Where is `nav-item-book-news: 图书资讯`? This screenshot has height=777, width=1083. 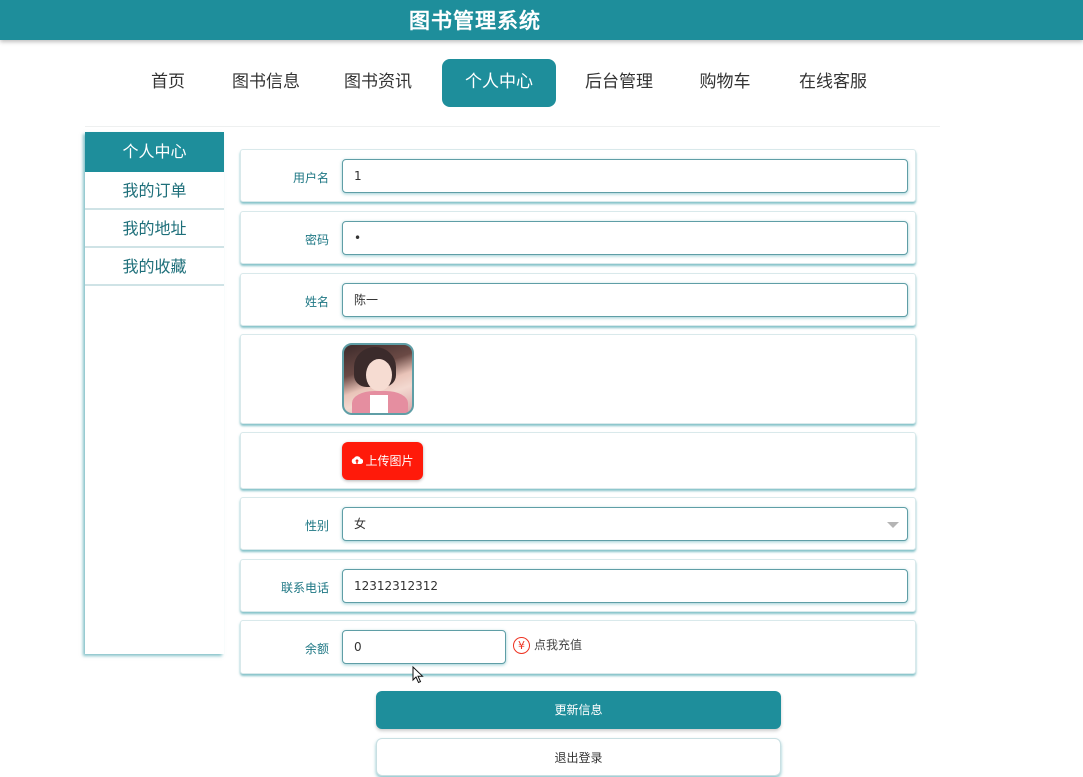 nav-item-book-news: 图书资讯 is located at coordinates (378, 83).